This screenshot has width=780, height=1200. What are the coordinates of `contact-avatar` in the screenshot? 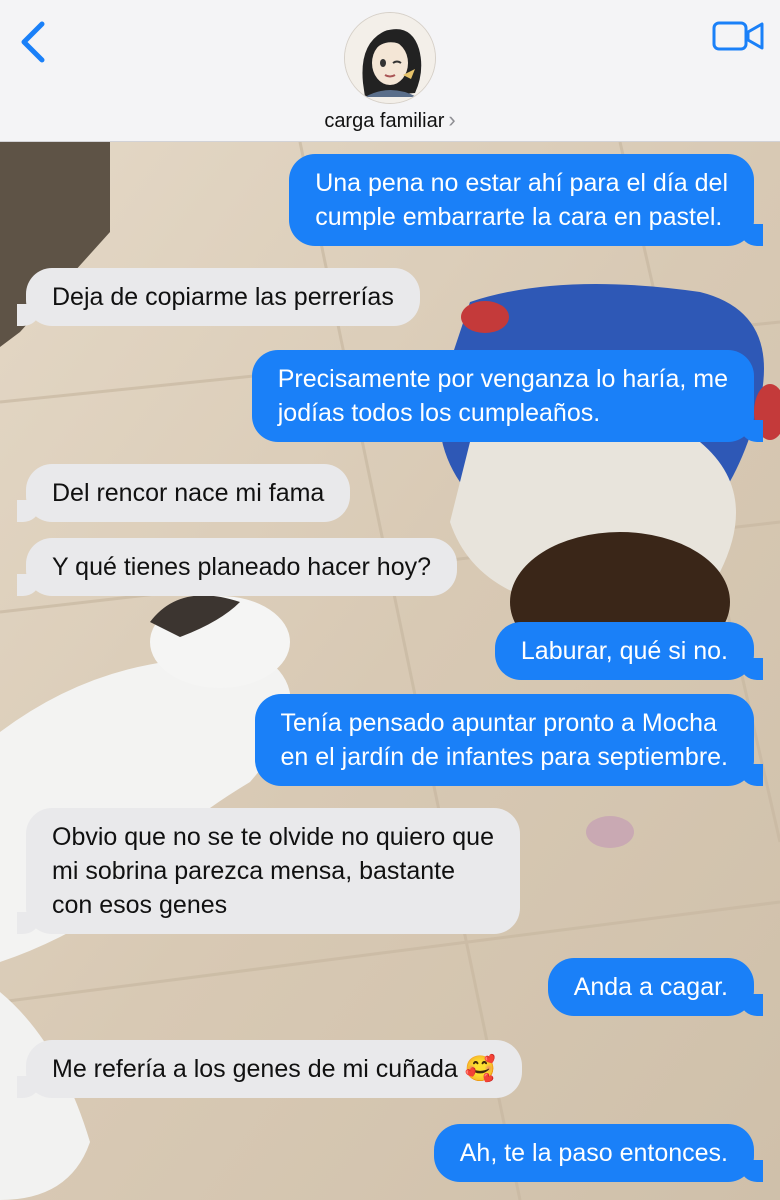 It's located at (390, 58).